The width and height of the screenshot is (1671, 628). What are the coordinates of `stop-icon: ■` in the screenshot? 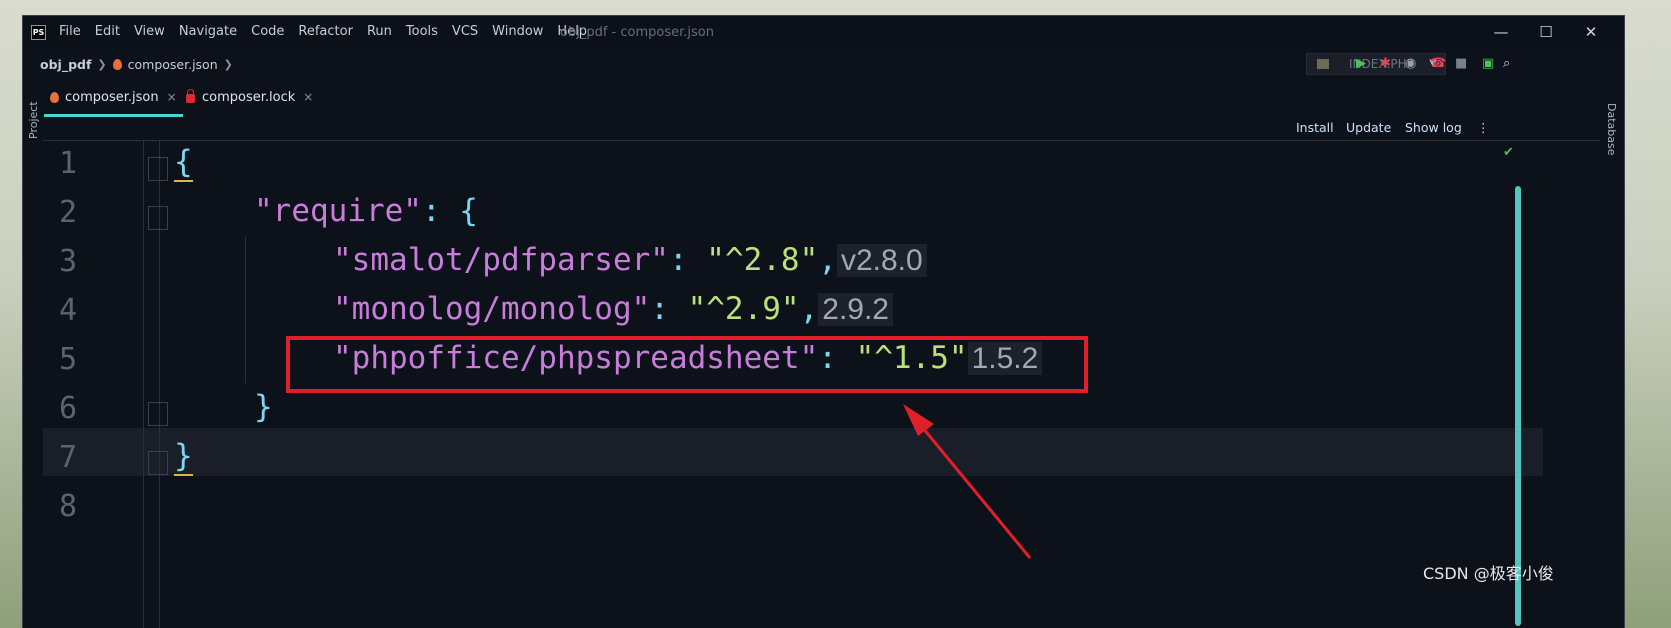 It's located at (1461, 64).